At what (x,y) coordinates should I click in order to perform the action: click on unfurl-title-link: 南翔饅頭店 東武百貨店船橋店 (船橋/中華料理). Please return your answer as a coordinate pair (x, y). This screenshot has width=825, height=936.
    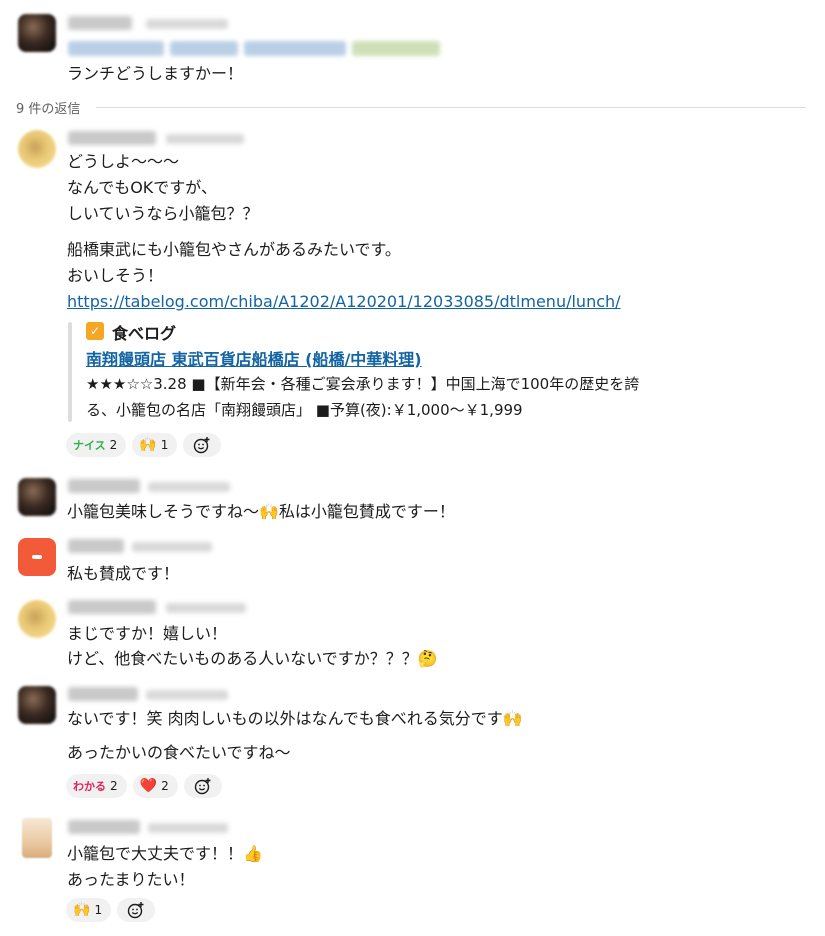
    Looking at the image, I should click on (254, 358).